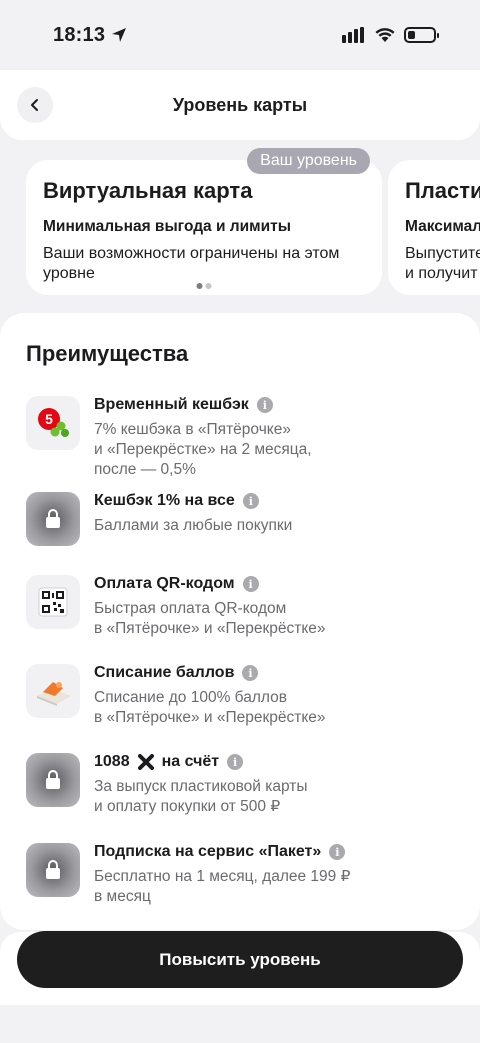  Describe the element at coordinates (210, 673) in the screenshot. I see `benefit-title: Списание баллов i` at that location.